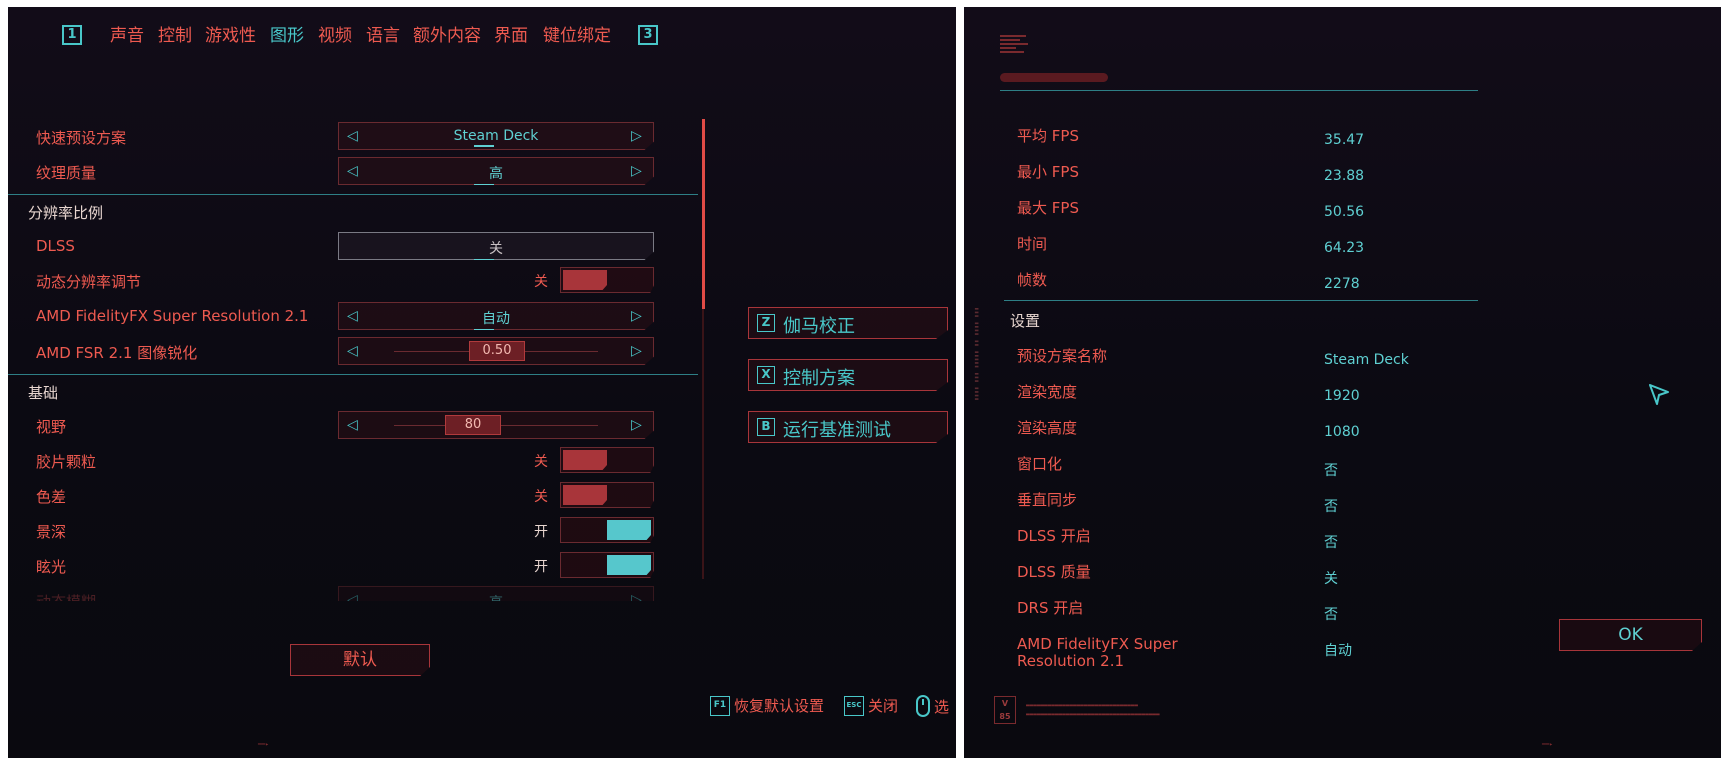  Describe the element at coordinates (703, 214) in the screenshot. I see `settings-scrollbar-thumb` at that location.